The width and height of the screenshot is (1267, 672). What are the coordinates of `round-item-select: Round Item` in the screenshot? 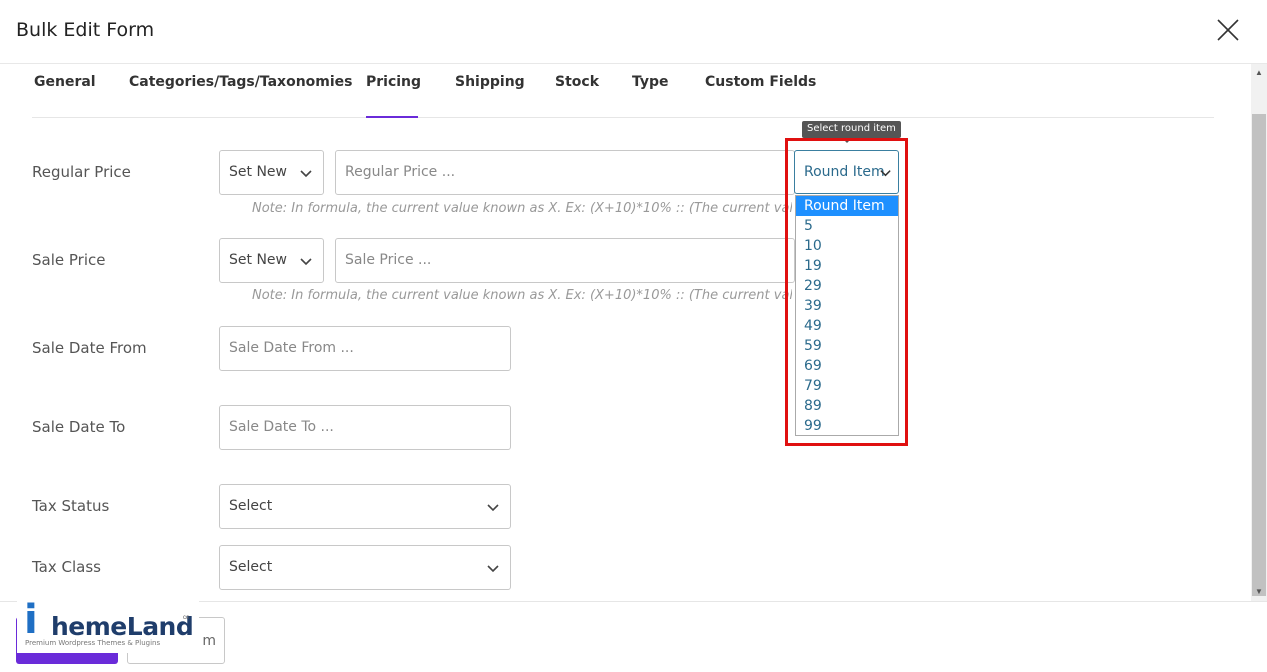 It's located at (846, 172).